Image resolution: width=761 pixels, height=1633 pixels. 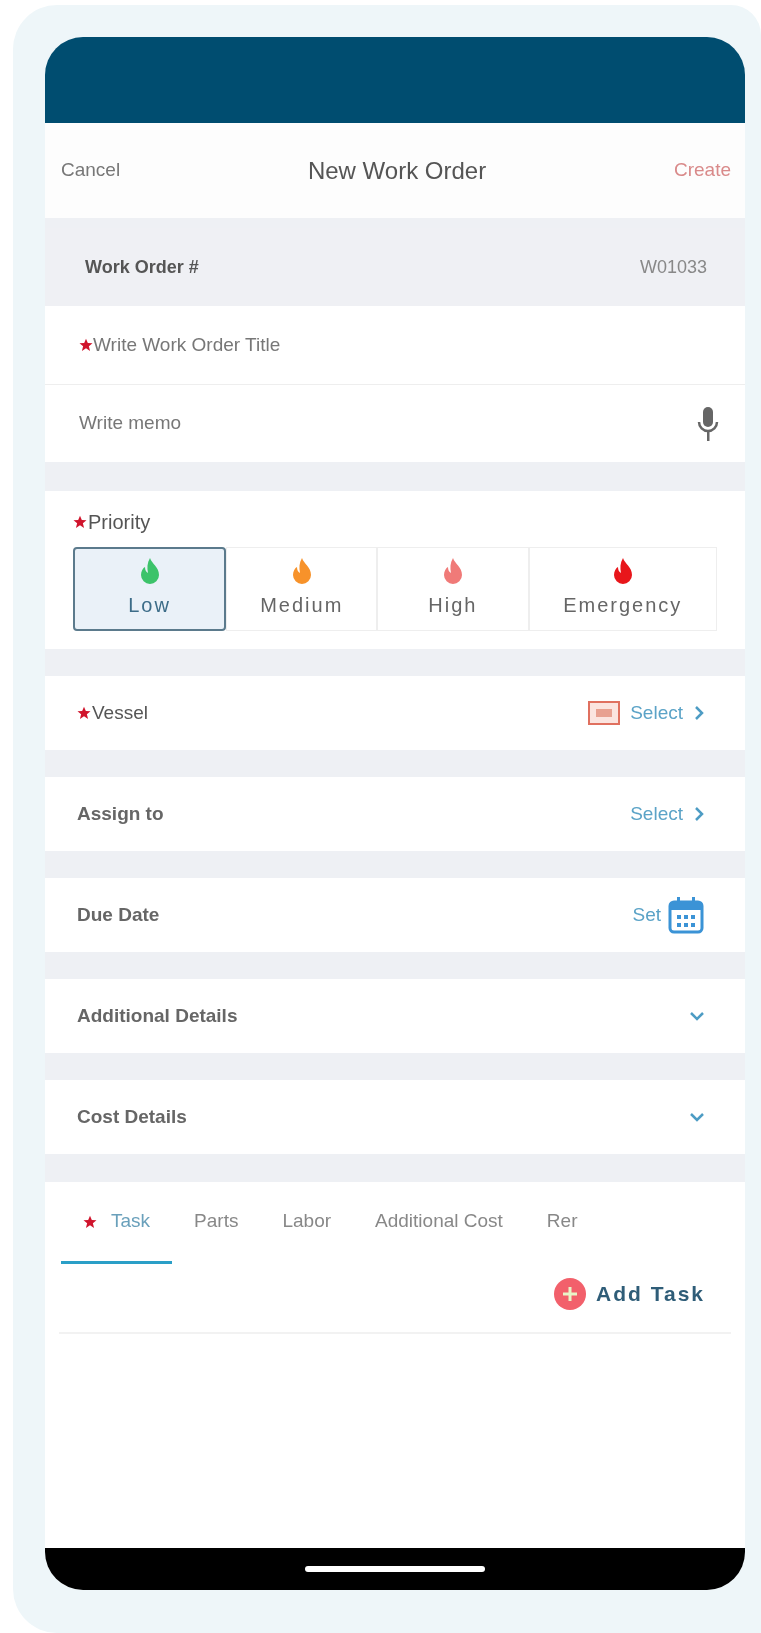 What do you see at coordinates (388, 423) in the screenshot?
I see `memo-field: Write memo` at bounding box center [388, 423].